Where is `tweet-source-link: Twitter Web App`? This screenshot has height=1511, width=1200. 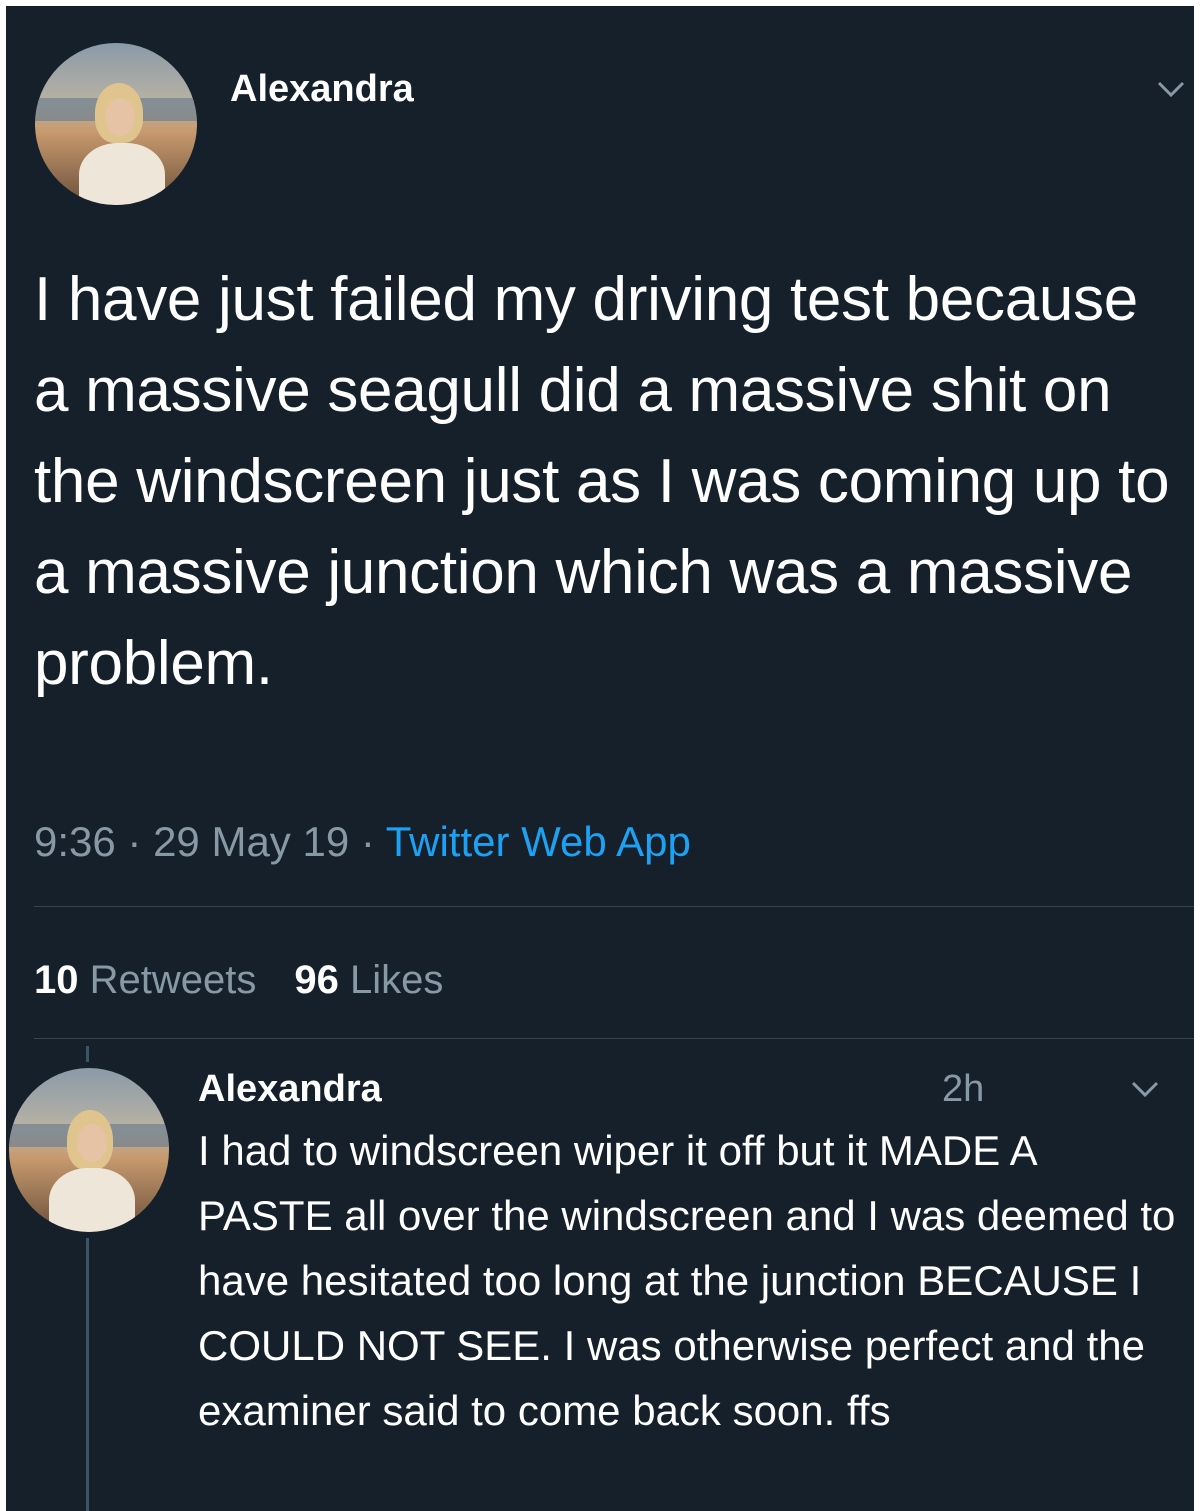 tweet-source-link: Twitter Web App is located at coordinates (538, 841).